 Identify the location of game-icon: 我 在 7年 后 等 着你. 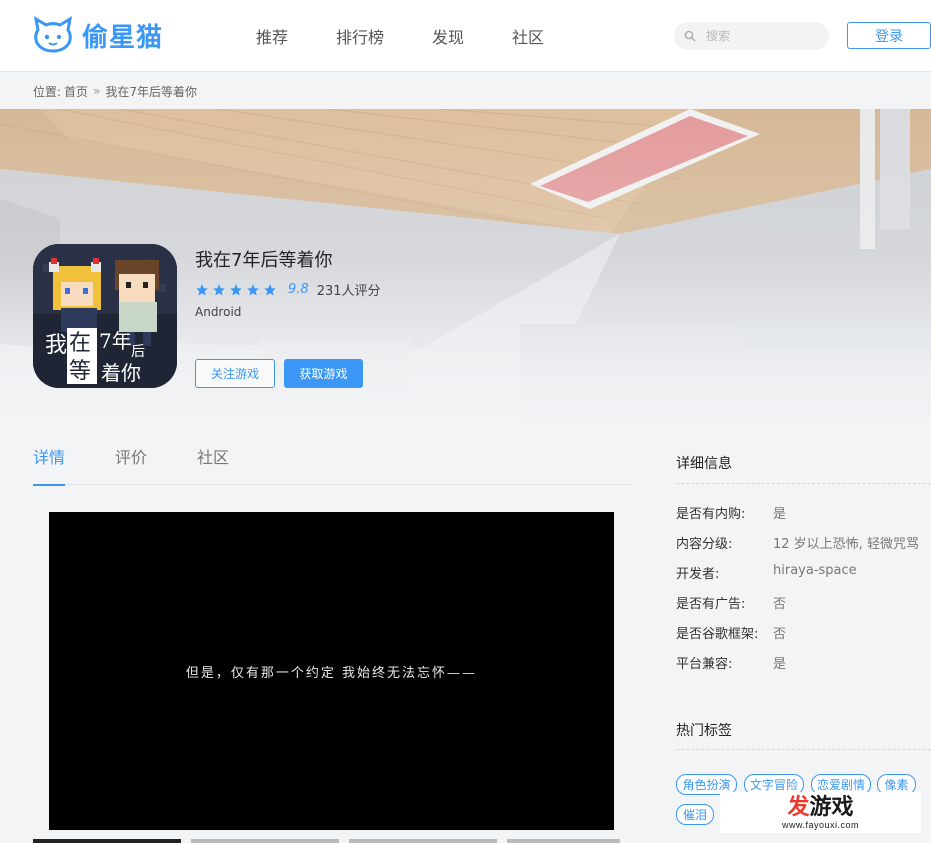
(105, 316).